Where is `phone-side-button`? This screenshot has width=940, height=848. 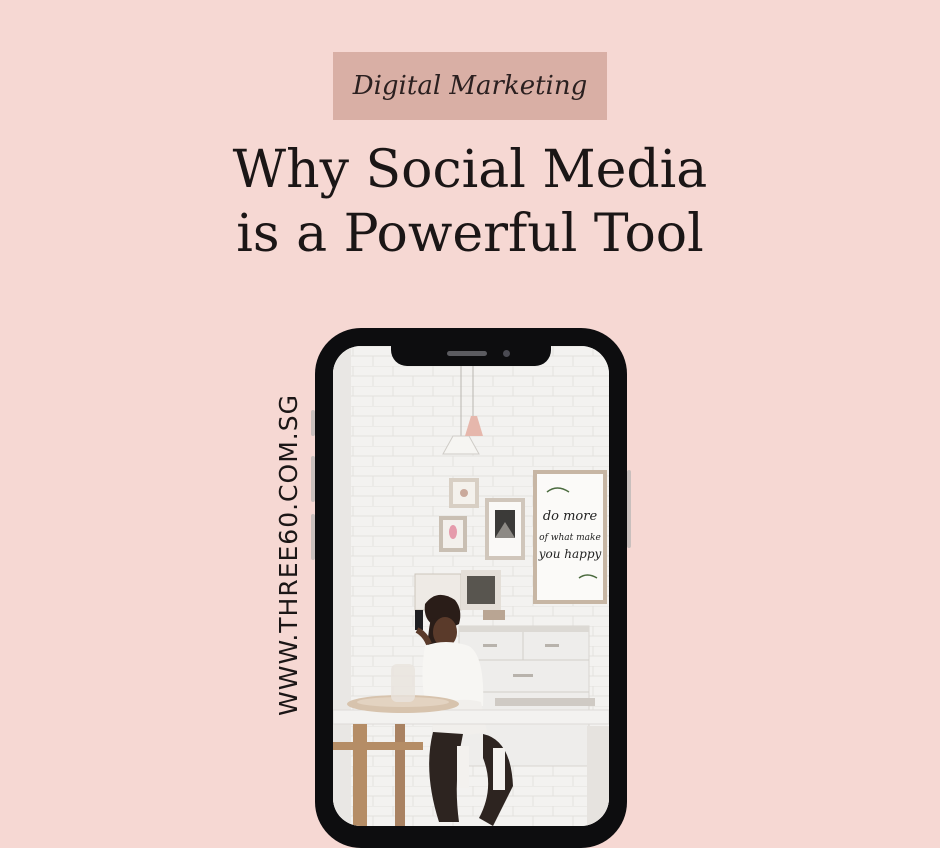 phone-side-button is located at coordinates (313, 423).